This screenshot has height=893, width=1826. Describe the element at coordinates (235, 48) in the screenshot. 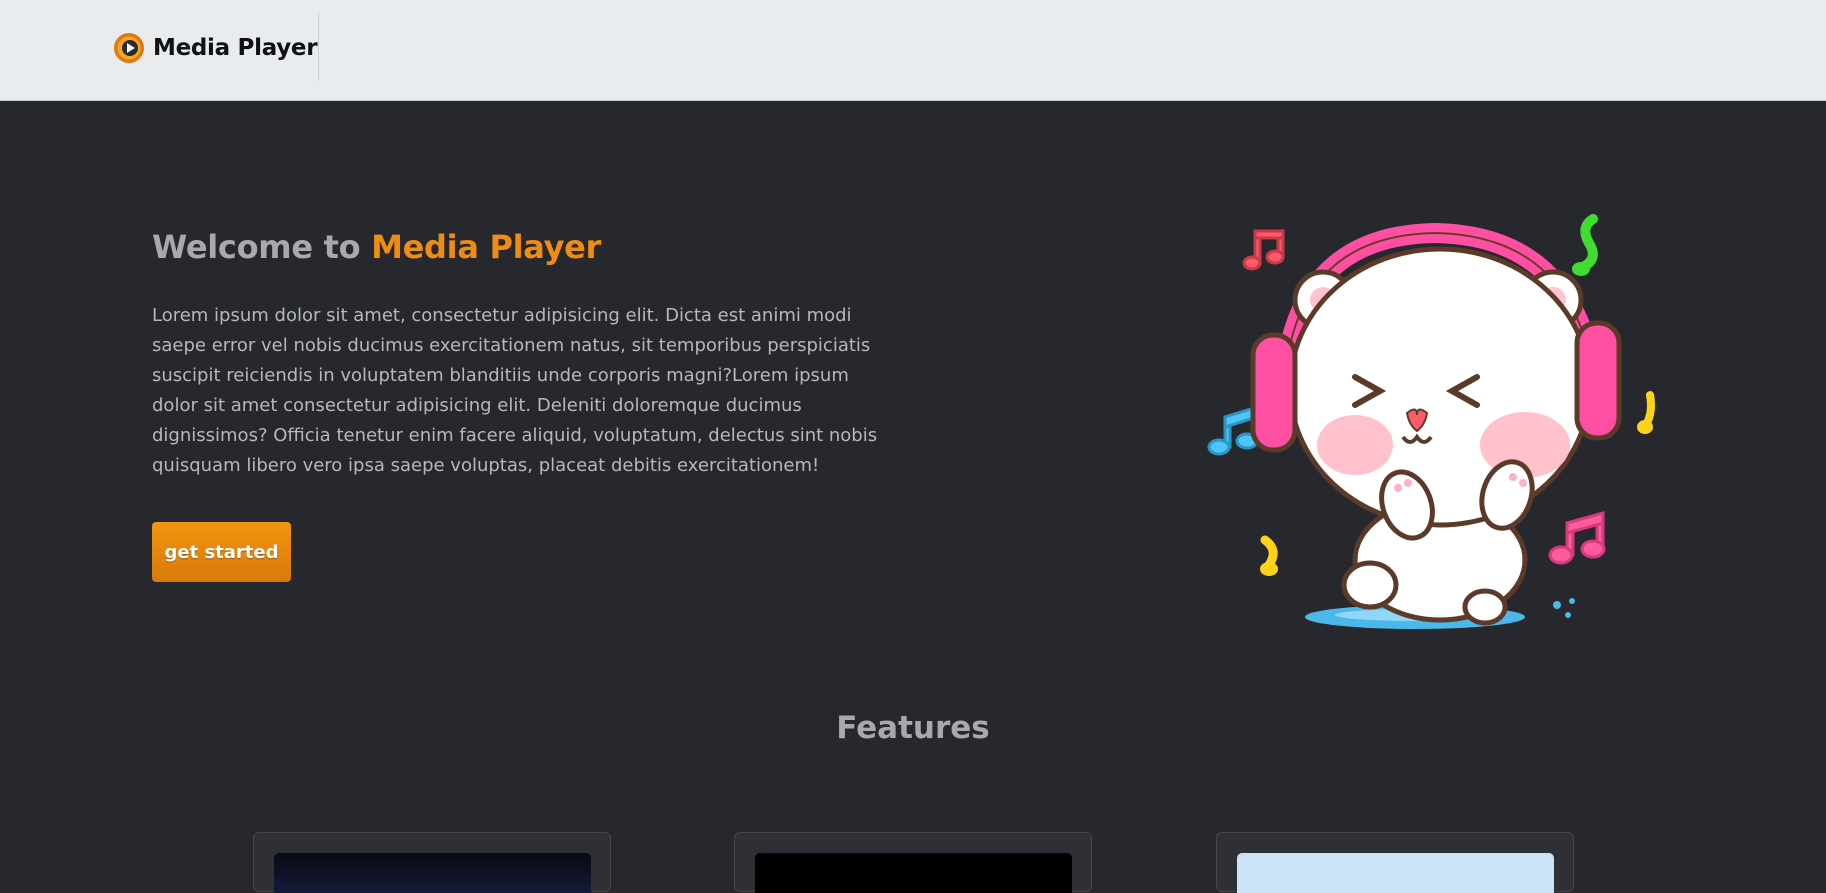

I see `brand-name: Media Player` at that location.